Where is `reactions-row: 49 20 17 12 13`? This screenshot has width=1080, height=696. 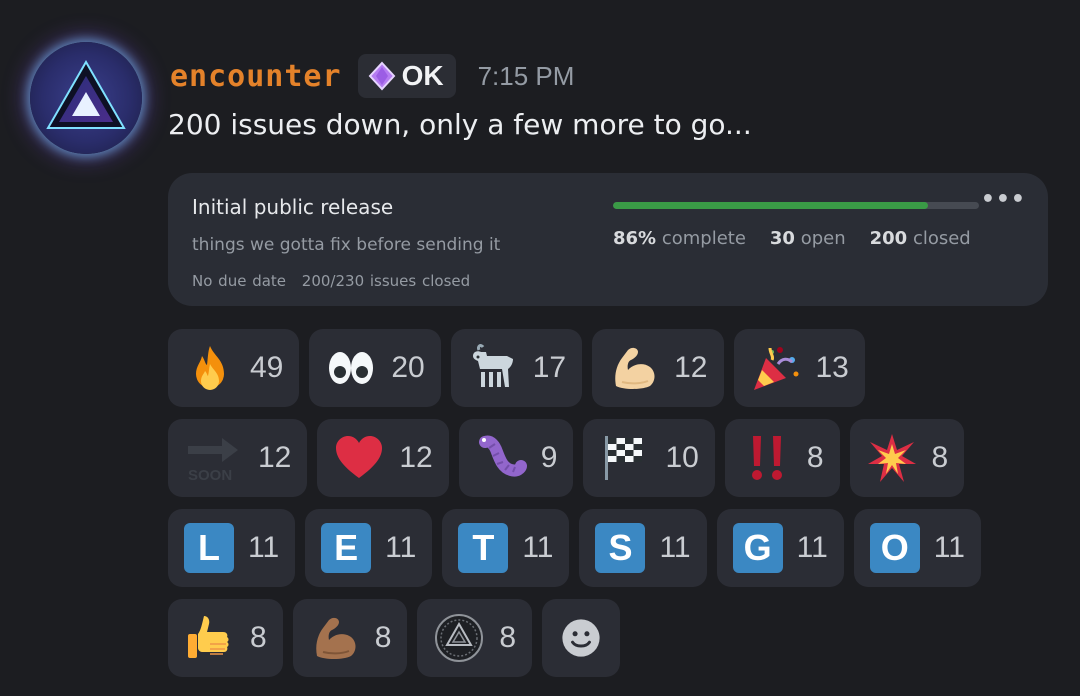 reactions-row: 49 20 17 12 13 is located at coordinates (574, 368).